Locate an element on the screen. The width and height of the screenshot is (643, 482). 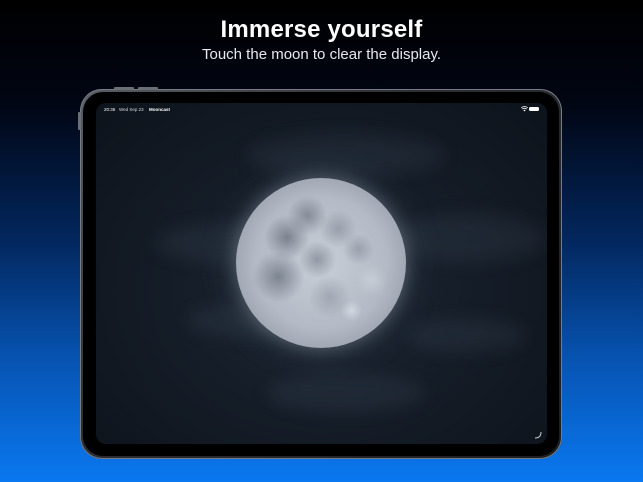
battery-icon is located at coordinates (534, 109).